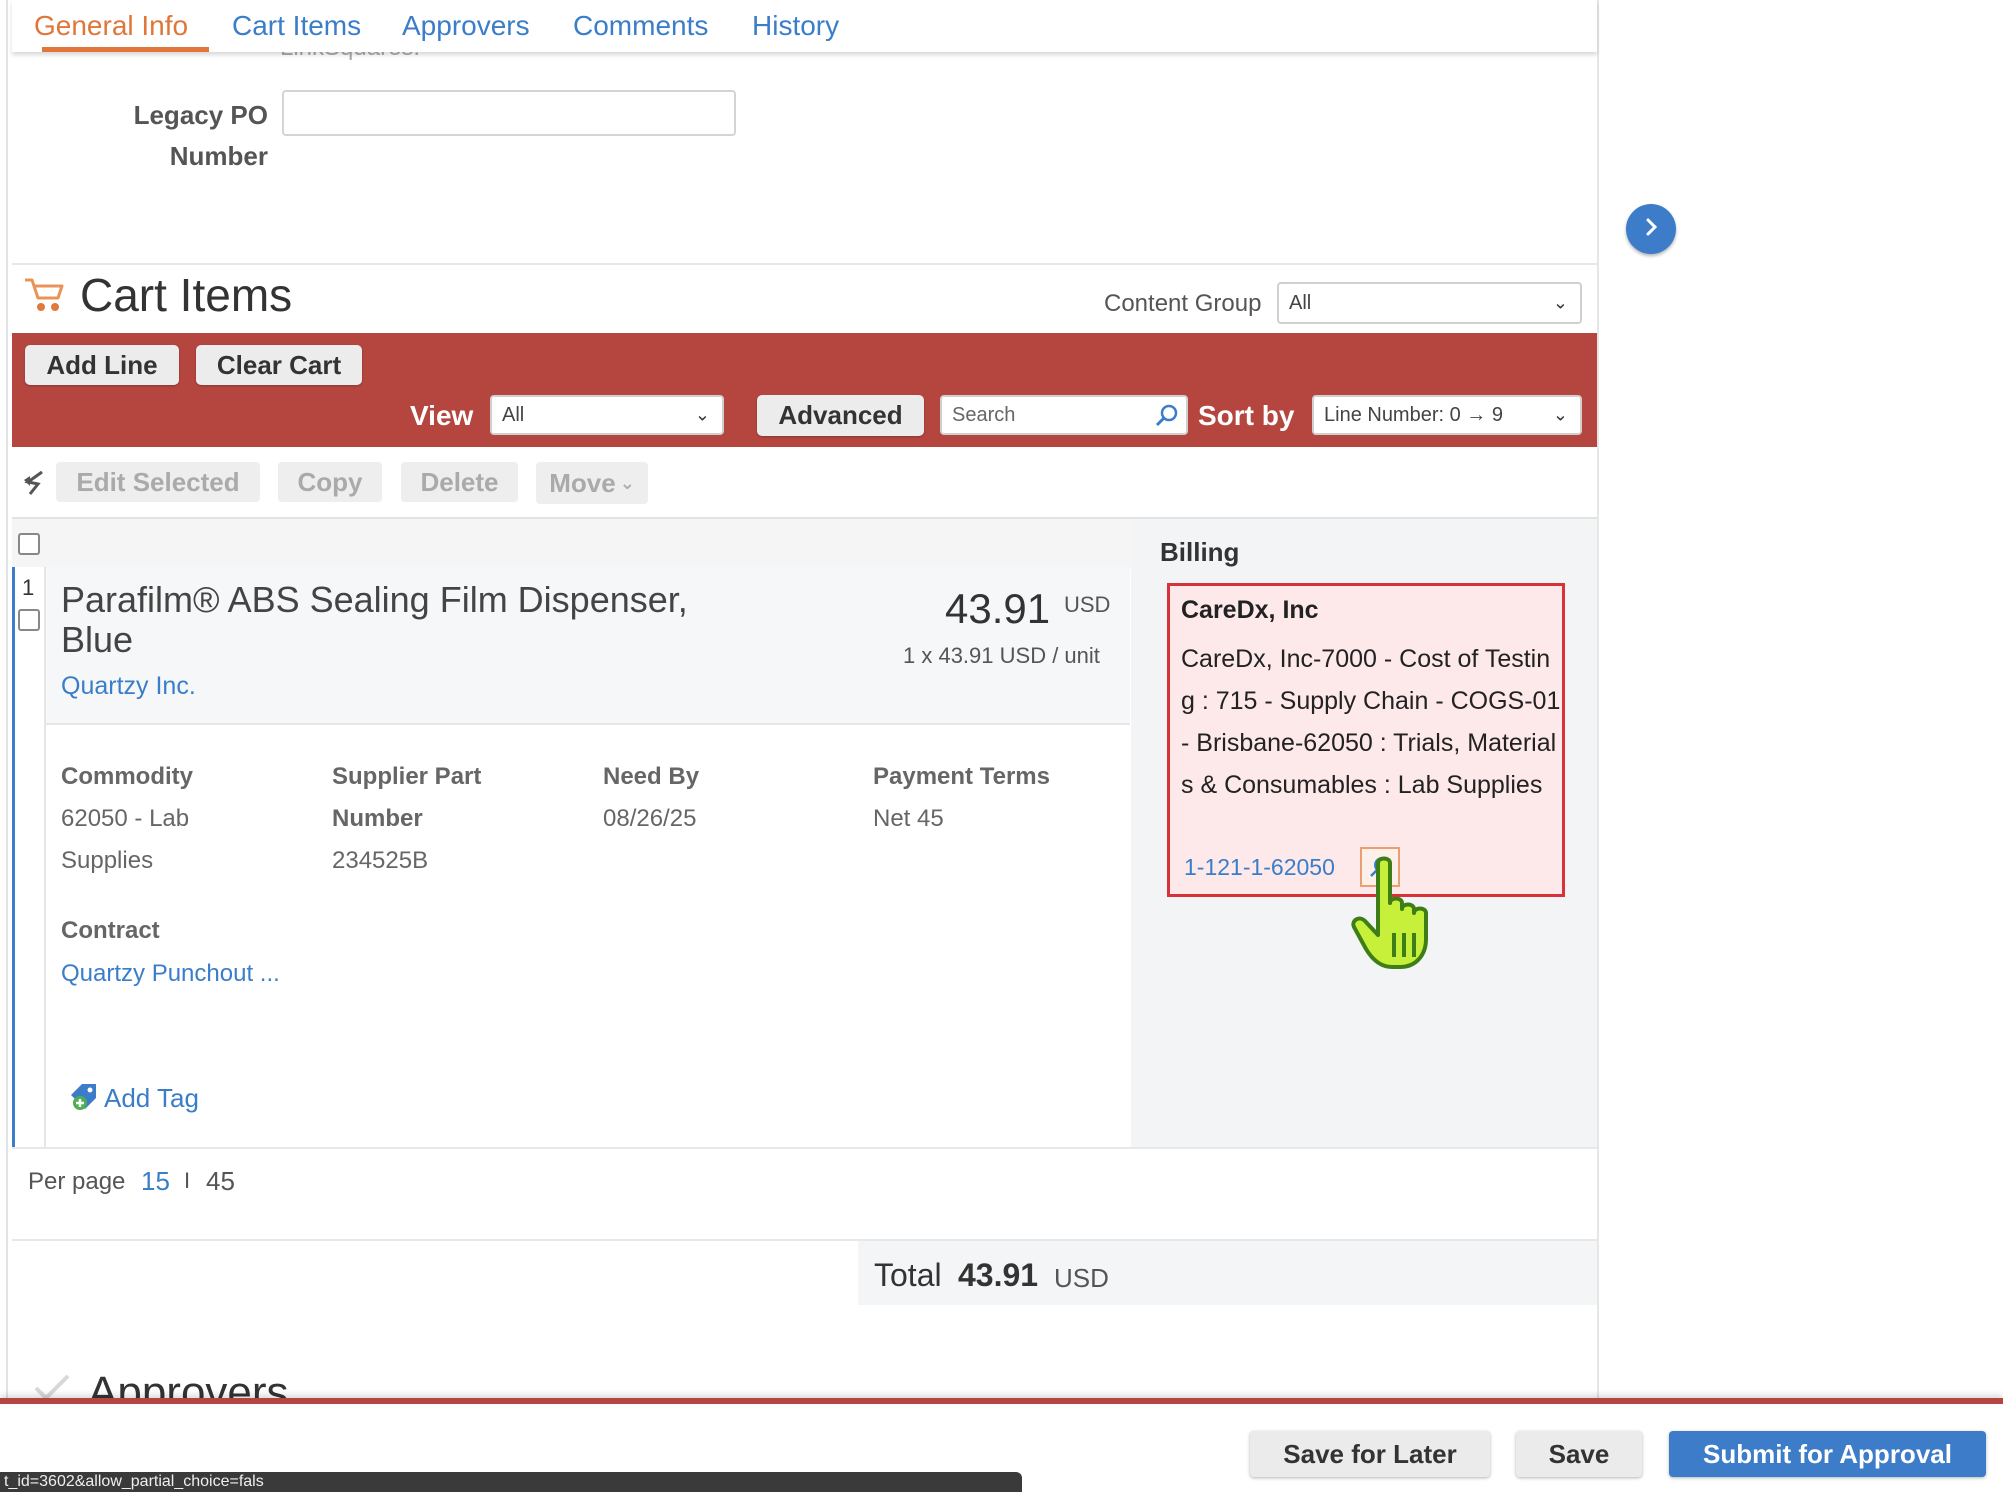 The height and width of the screenshot is (1492, 2003). Describe the element at coordinates (466, 26) in the screenshot. I see `tab-approvers: Approvers` at that location.